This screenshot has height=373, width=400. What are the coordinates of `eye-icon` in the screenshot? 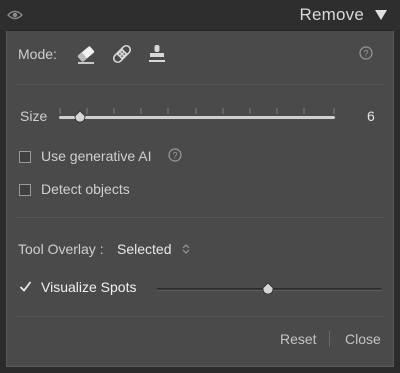 It's located at (15, 15).